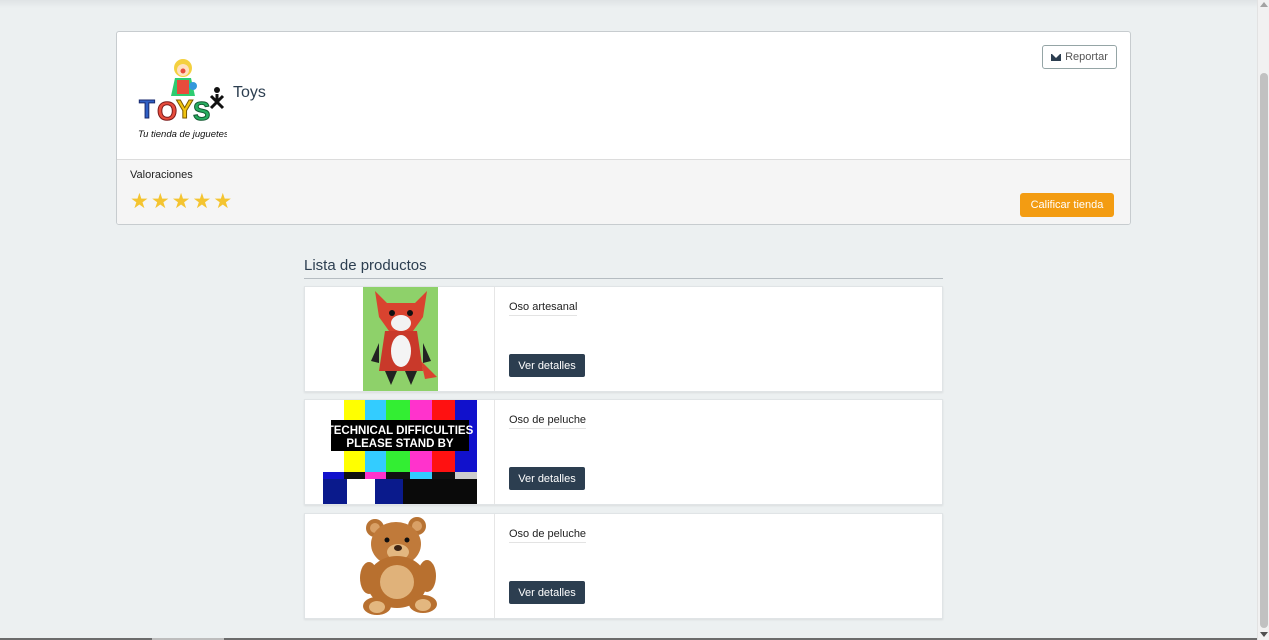 The height and width of the screenshot is (640, 1269). Describe the element at coordinates (167, 111) in the screenshot. I see `svg-text: O` at that location.